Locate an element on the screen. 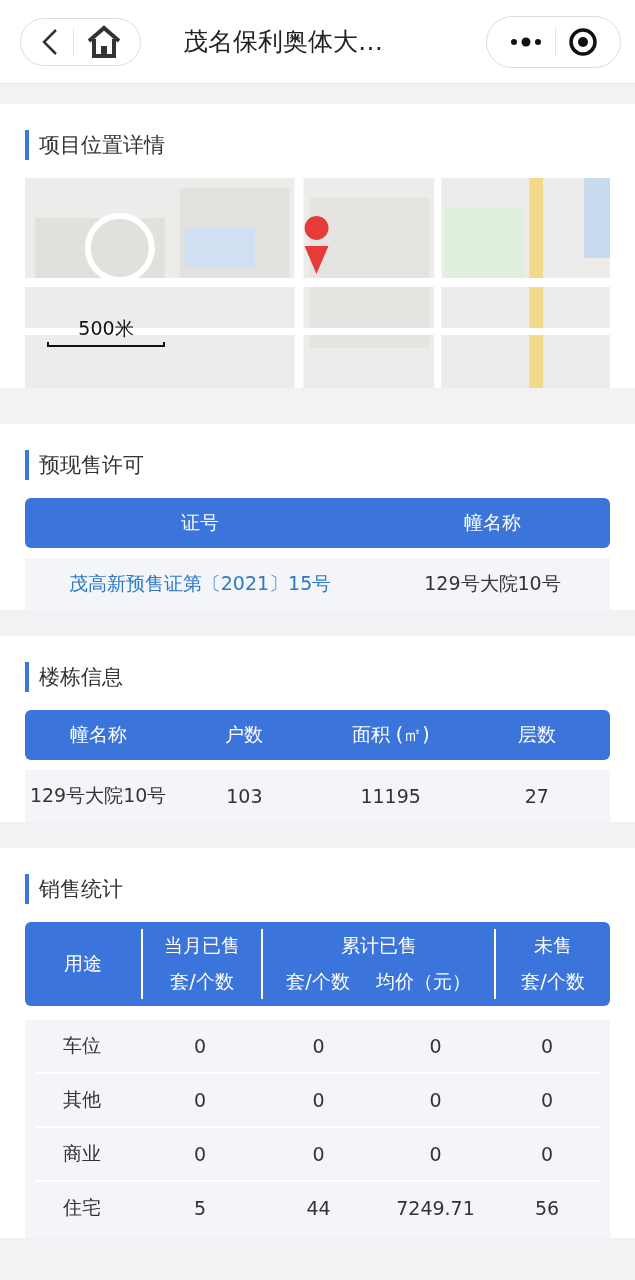 This screenshot has width=635, height=1280. table-cell-text: 27 is located at coordinates (536, 796).